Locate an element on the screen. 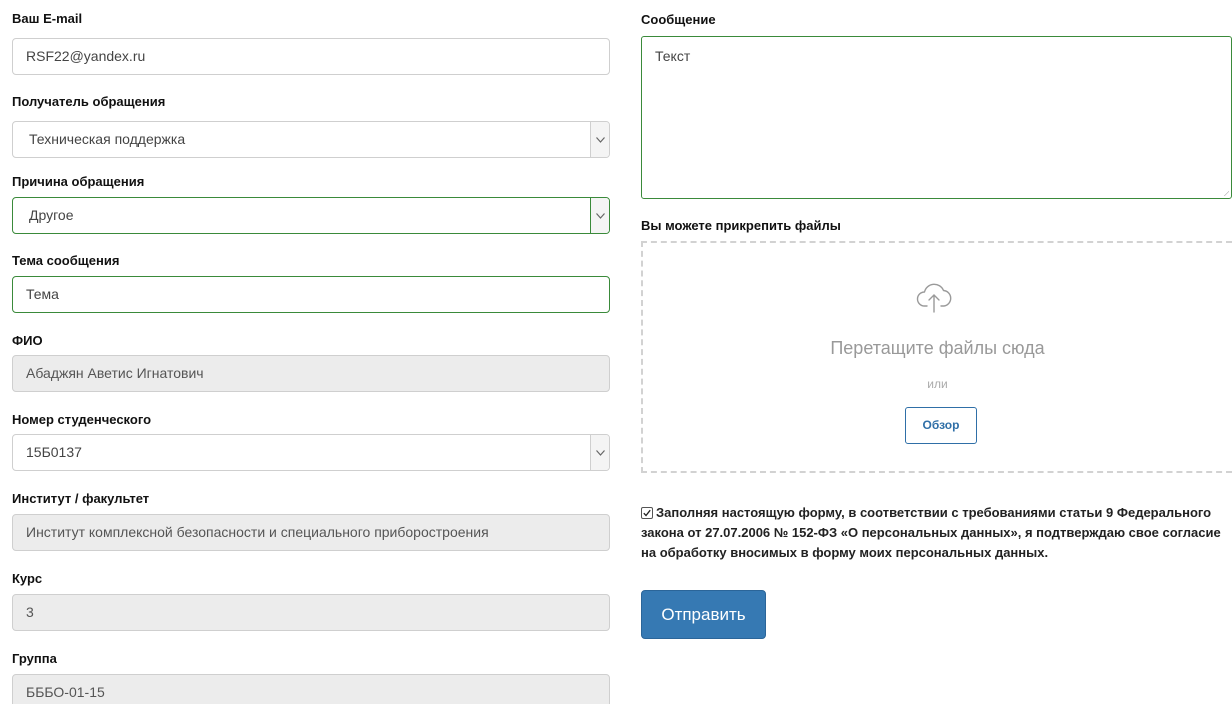 The width and height of the screenshot is (1232, 704). or-text: или is located at coordinates (937, 384).